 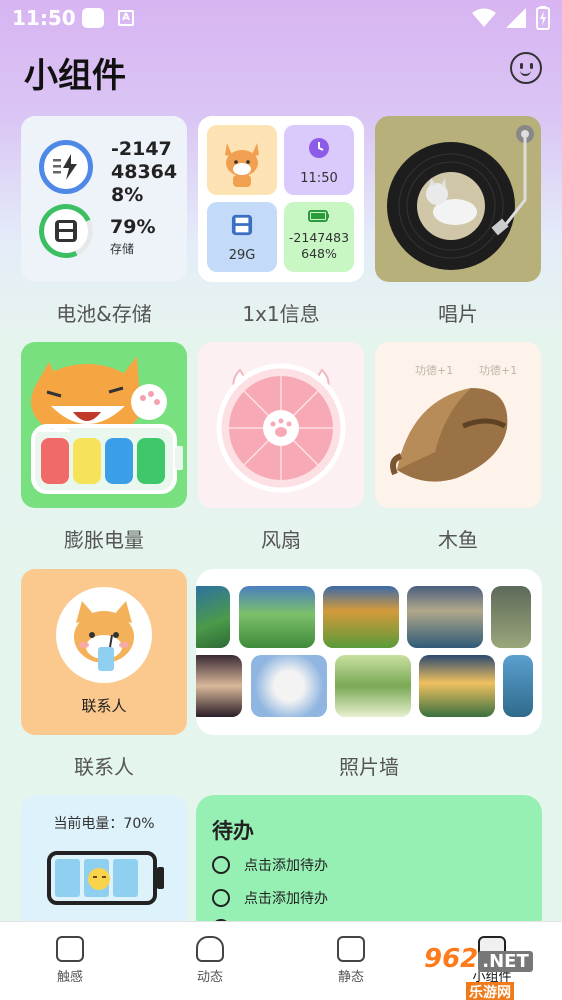 I want to click on fan-widget, so click(x=281, y=425).